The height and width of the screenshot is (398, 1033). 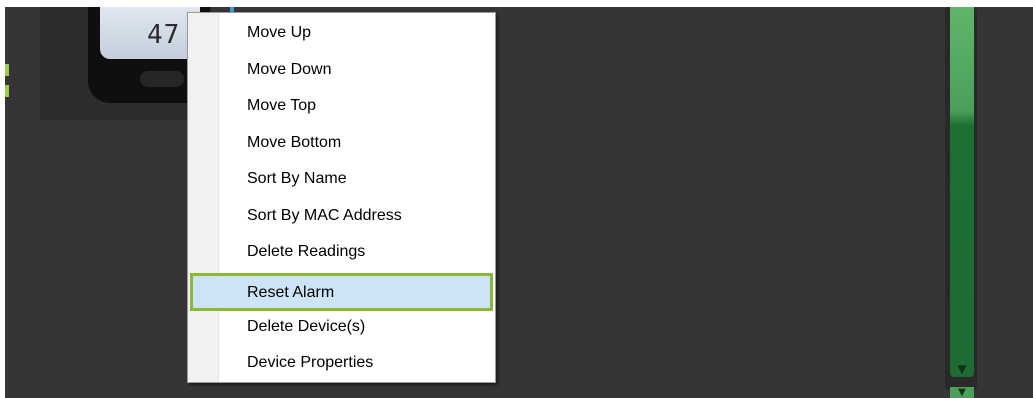 I want to click on menu-item-sort-by-mac-address: Sort By MAC Address, so click(x=341, y=217).